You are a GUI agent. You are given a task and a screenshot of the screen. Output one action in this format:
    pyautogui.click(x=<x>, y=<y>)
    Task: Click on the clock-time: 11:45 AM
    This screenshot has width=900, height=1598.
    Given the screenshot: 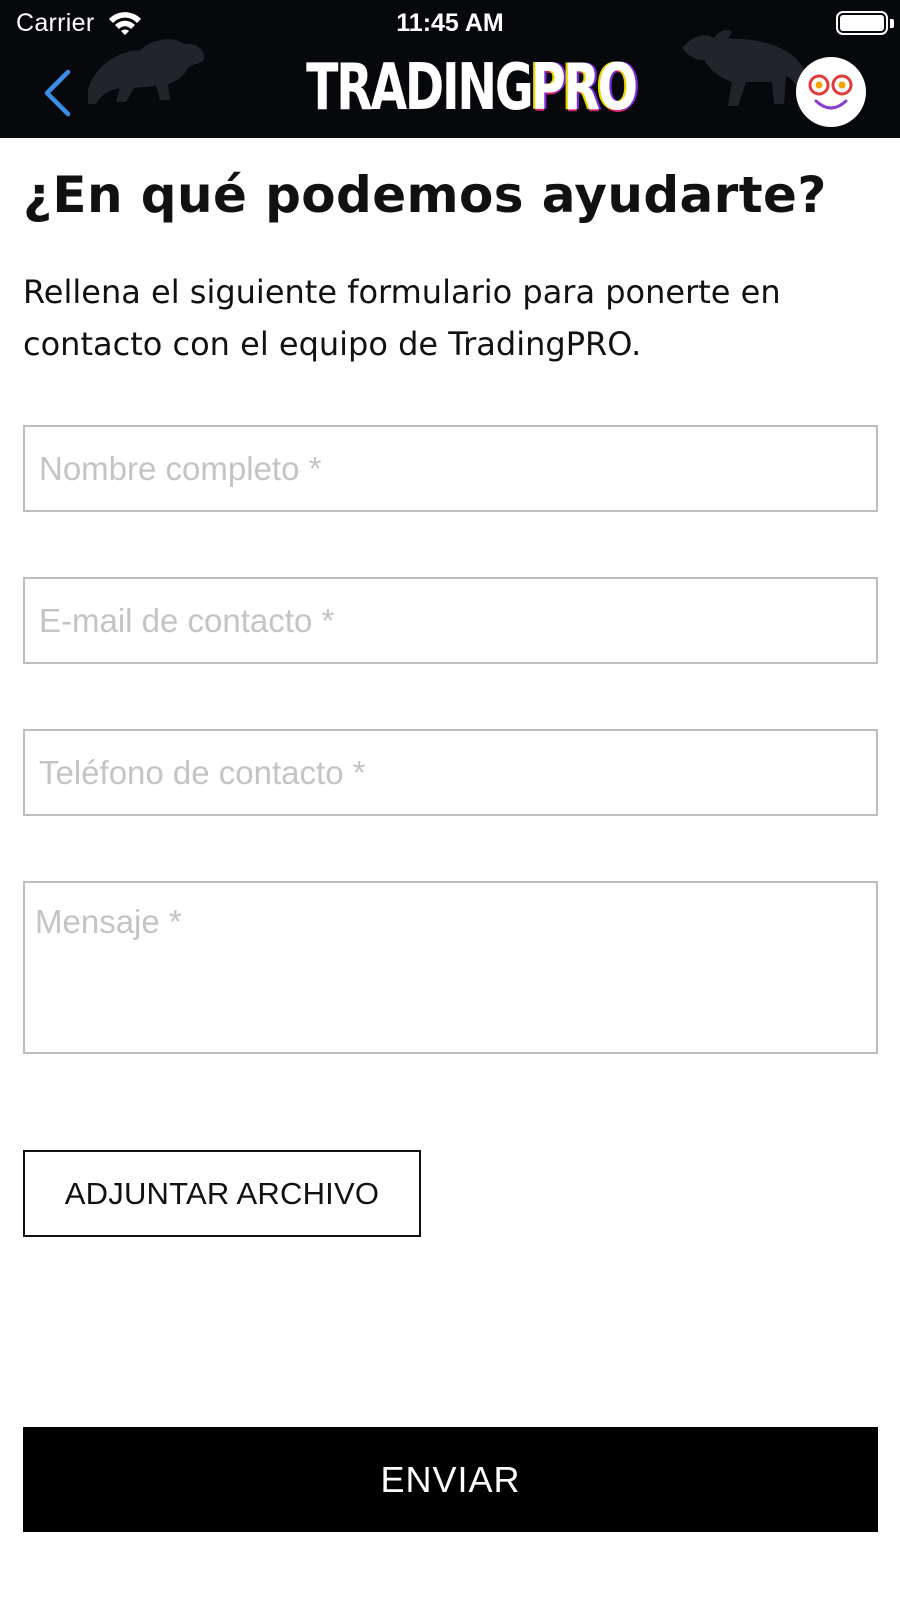 What is the action you would take?
    pyautogui.click(x=450, y=23)
    